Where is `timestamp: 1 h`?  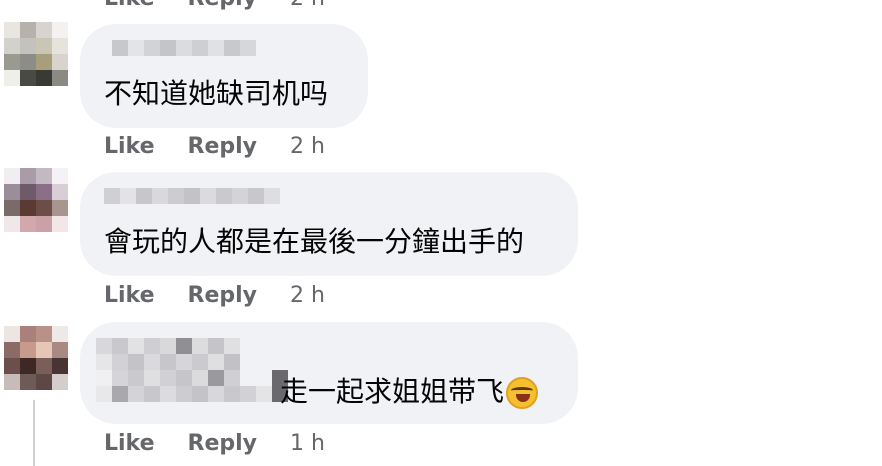
timestamp: 1 h is located at coordinates (307, 443).